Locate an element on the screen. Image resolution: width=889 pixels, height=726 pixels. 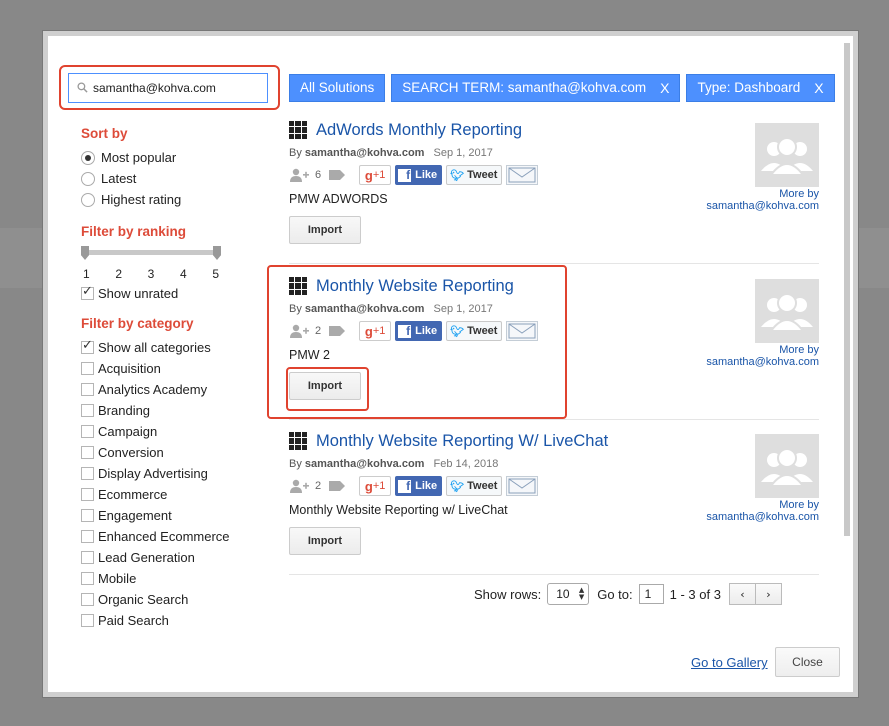
tick-label: 5 is located at coordinates (215, 274).